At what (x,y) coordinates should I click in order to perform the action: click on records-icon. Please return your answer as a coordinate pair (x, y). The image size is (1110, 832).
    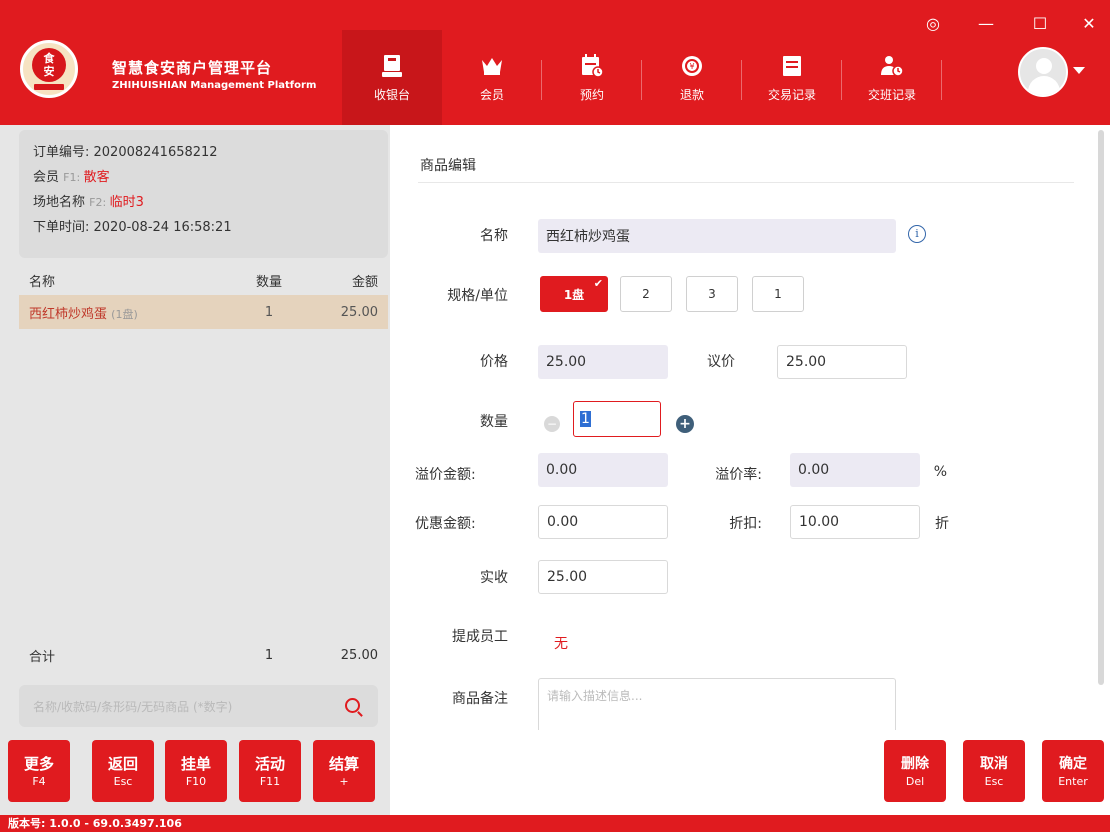
    Looking at the image, I should click on (792, 66).